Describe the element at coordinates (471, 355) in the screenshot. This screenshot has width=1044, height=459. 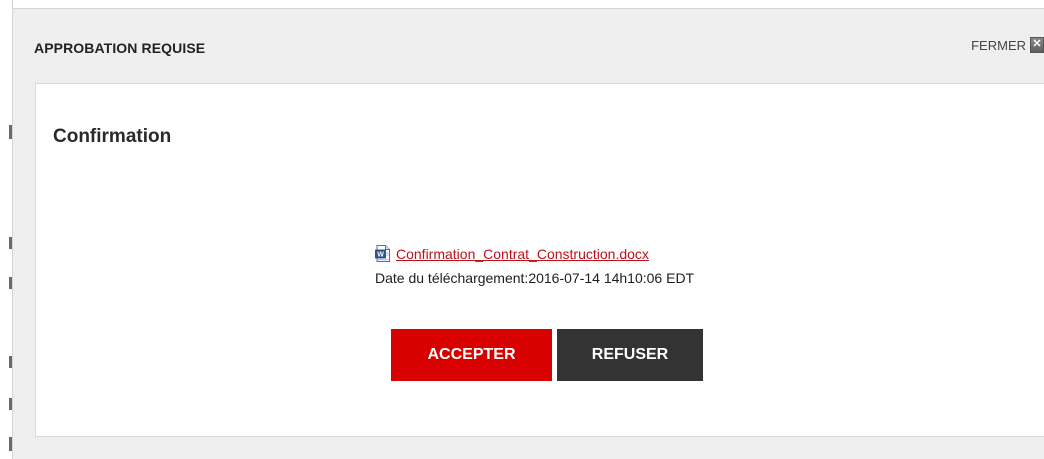
I see `accept-button: ACCEPTER` at that location.